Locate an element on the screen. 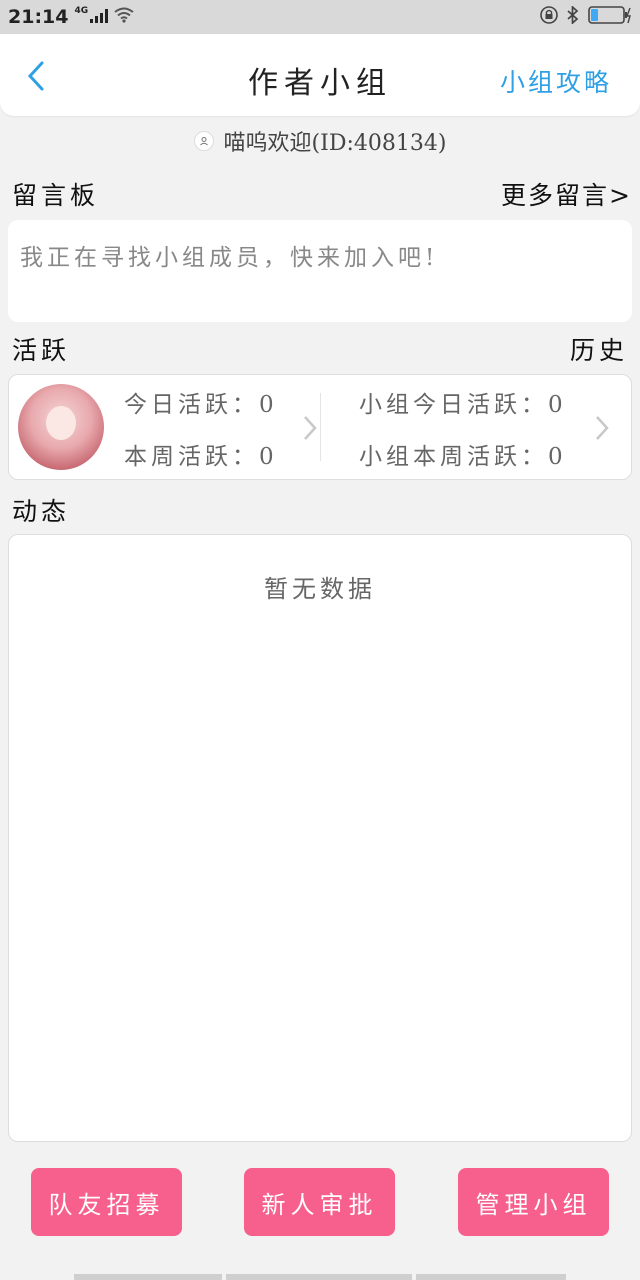 This screenshot has width=640, height=1280. message-board: 我正在寻找小组成员，快来加入吧! is located at coordinates (320, 271).